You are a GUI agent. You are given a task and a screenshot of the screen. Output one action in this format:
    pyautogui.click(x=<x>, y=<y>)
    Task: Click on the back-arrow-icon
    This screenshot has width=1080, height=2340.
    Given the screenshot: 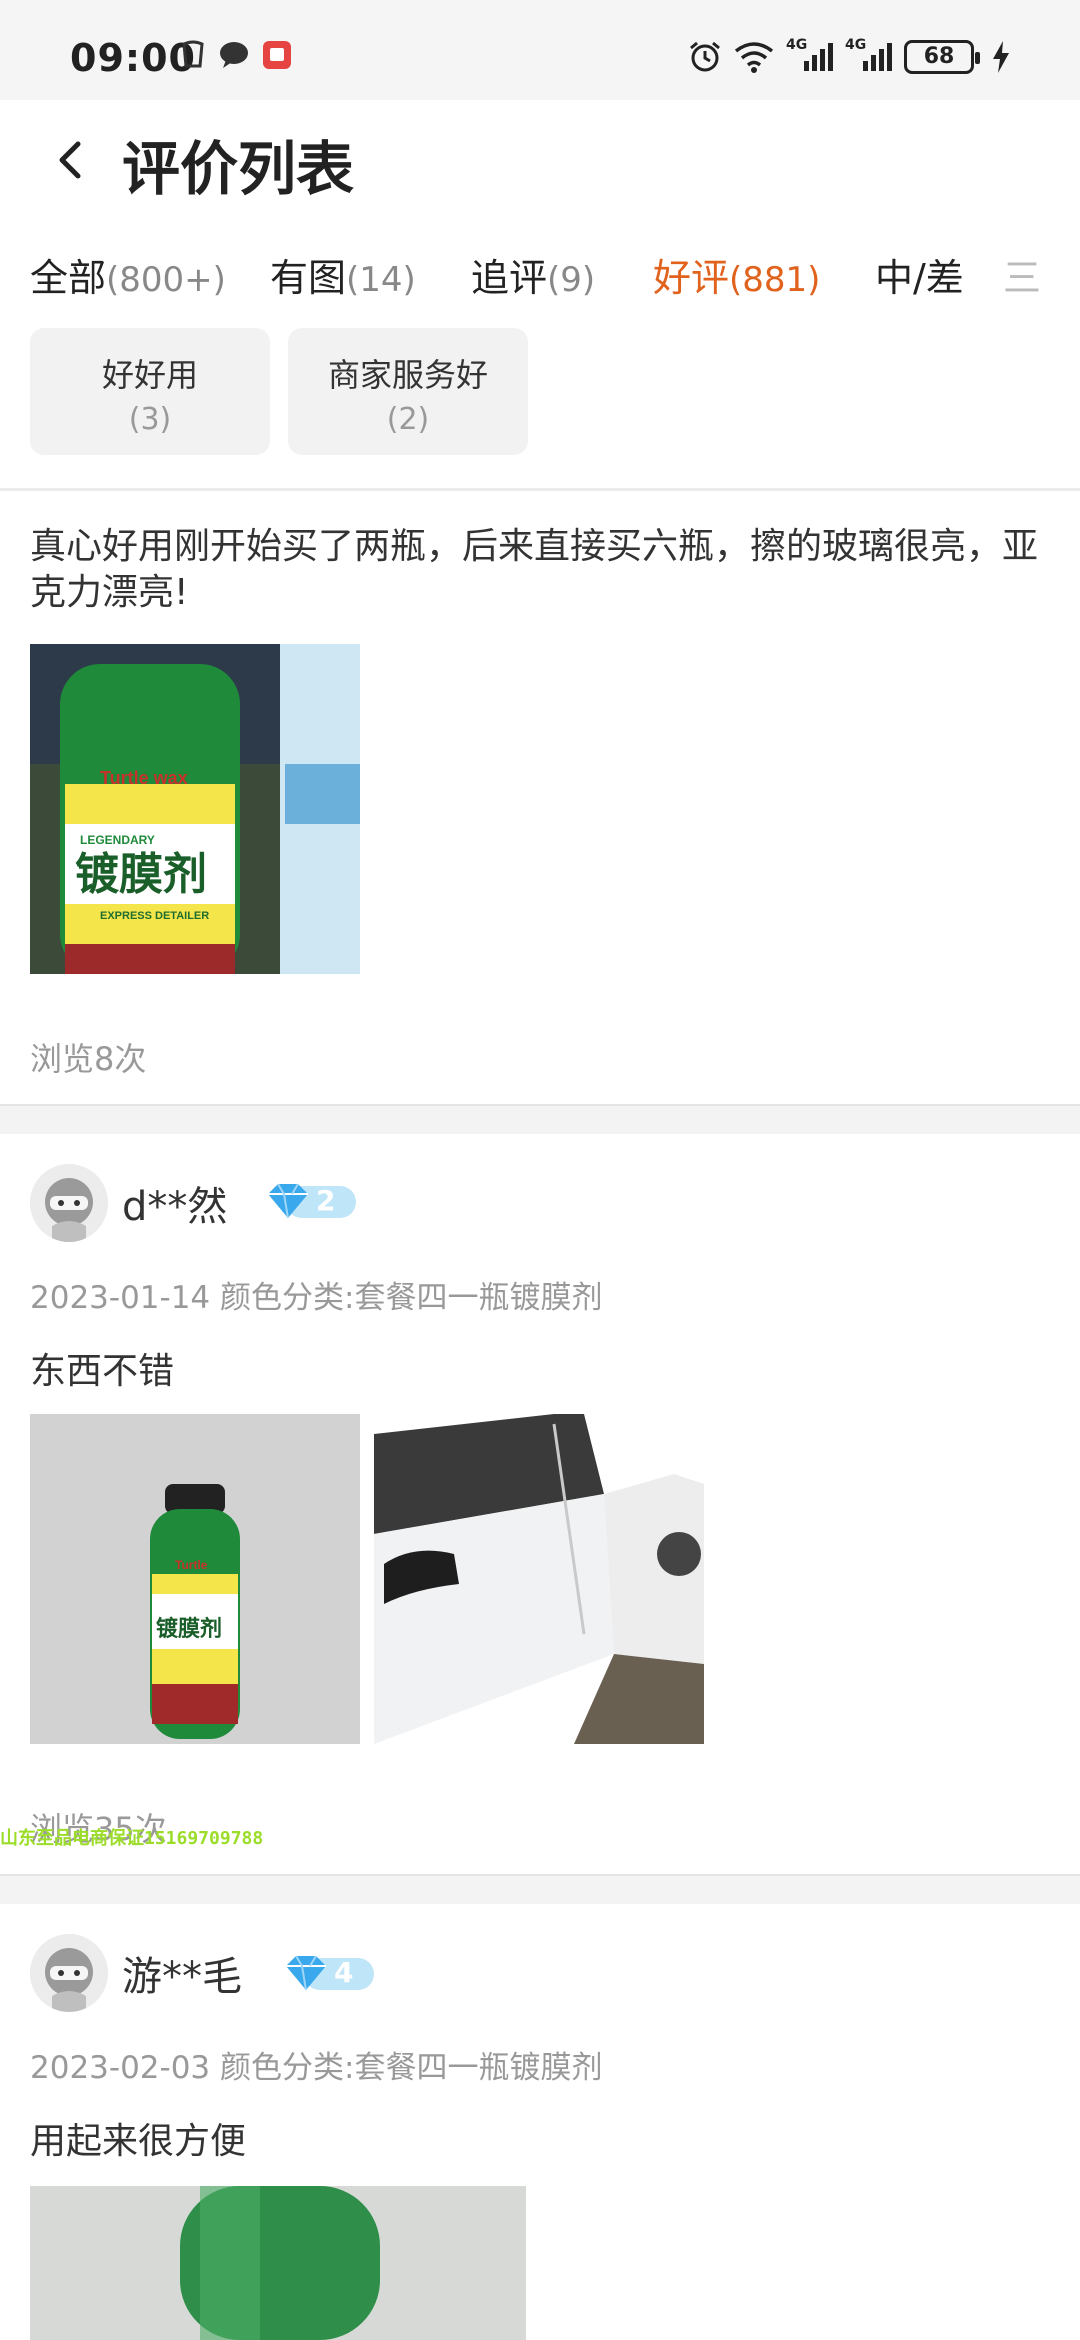 What is the action you would take?
    pyautogui.click(x=70, y=160)
    